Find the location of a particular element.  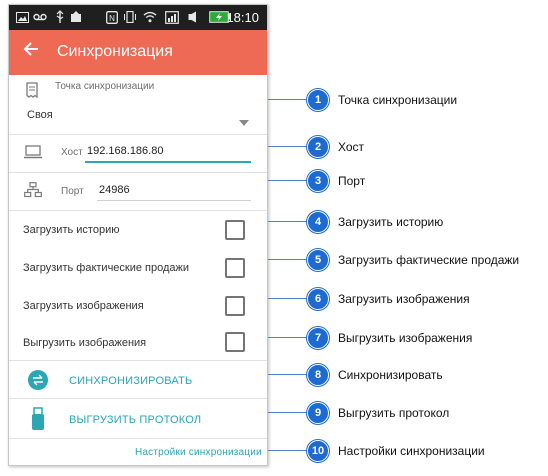

callout-text: Выгрузить протокол is located at coordinates (394, 413).